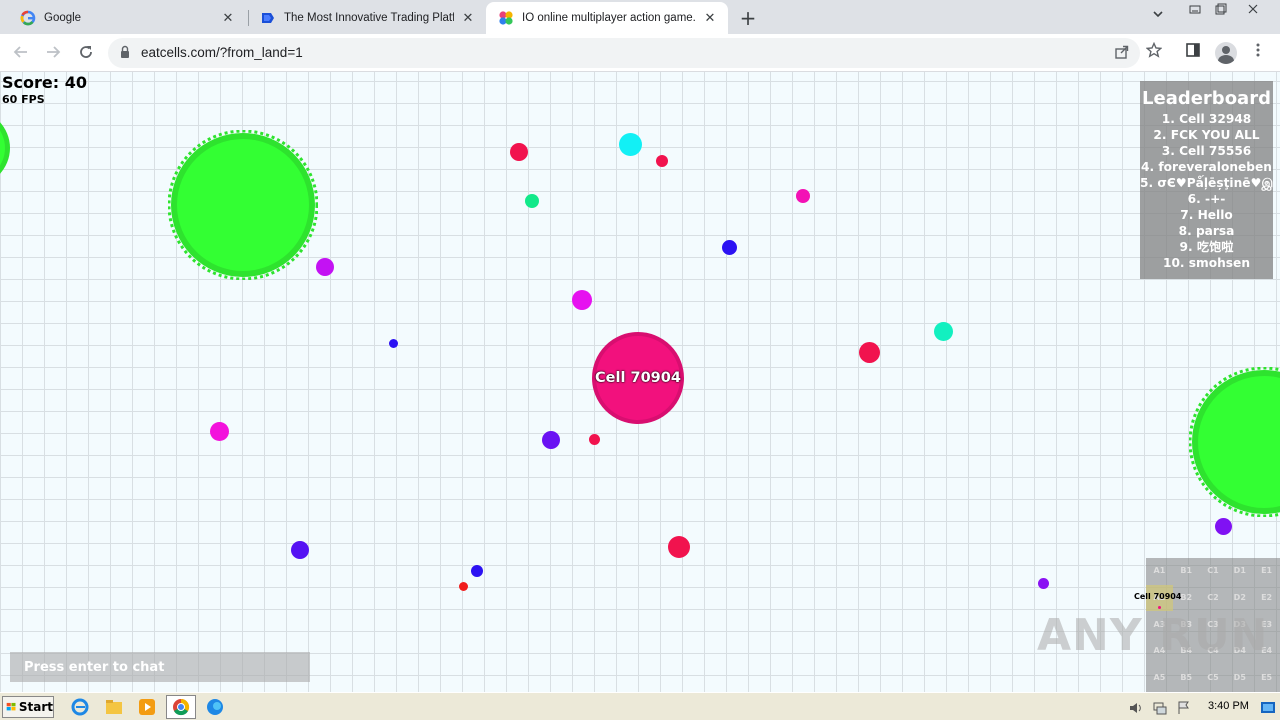  What do you see at coordinates (44, 82) in the screenshot?
I see `score-display: Score: 40` at bounding box center [44, 82].